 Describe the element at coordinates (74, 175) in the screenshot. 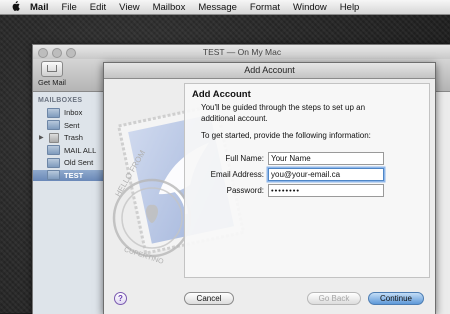

I see `sidebar-item-label: TEST` at that location.